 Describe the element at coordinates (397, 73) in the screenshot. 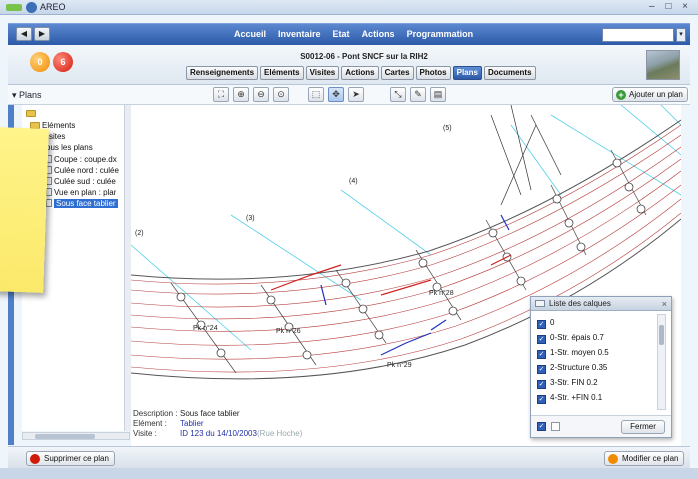

I see `tab-cartes: Cartes` at that location.